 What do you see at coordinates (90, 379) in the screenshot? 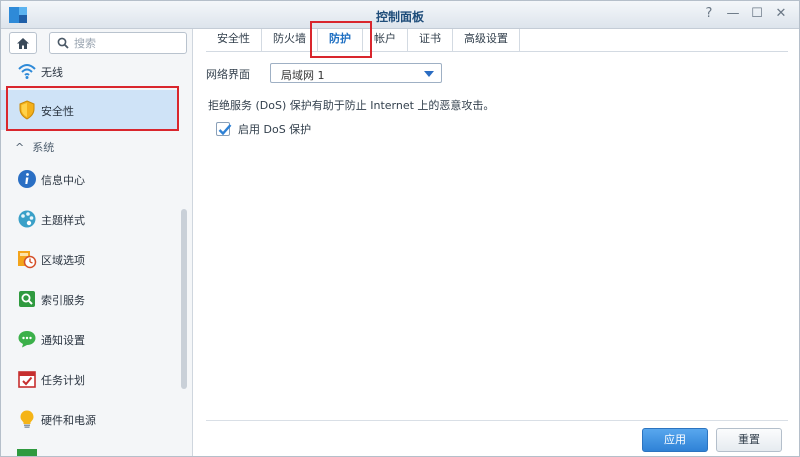
I see `sidebar-item-task-scheduler: 任务计划` at bounding box center [90, 379].